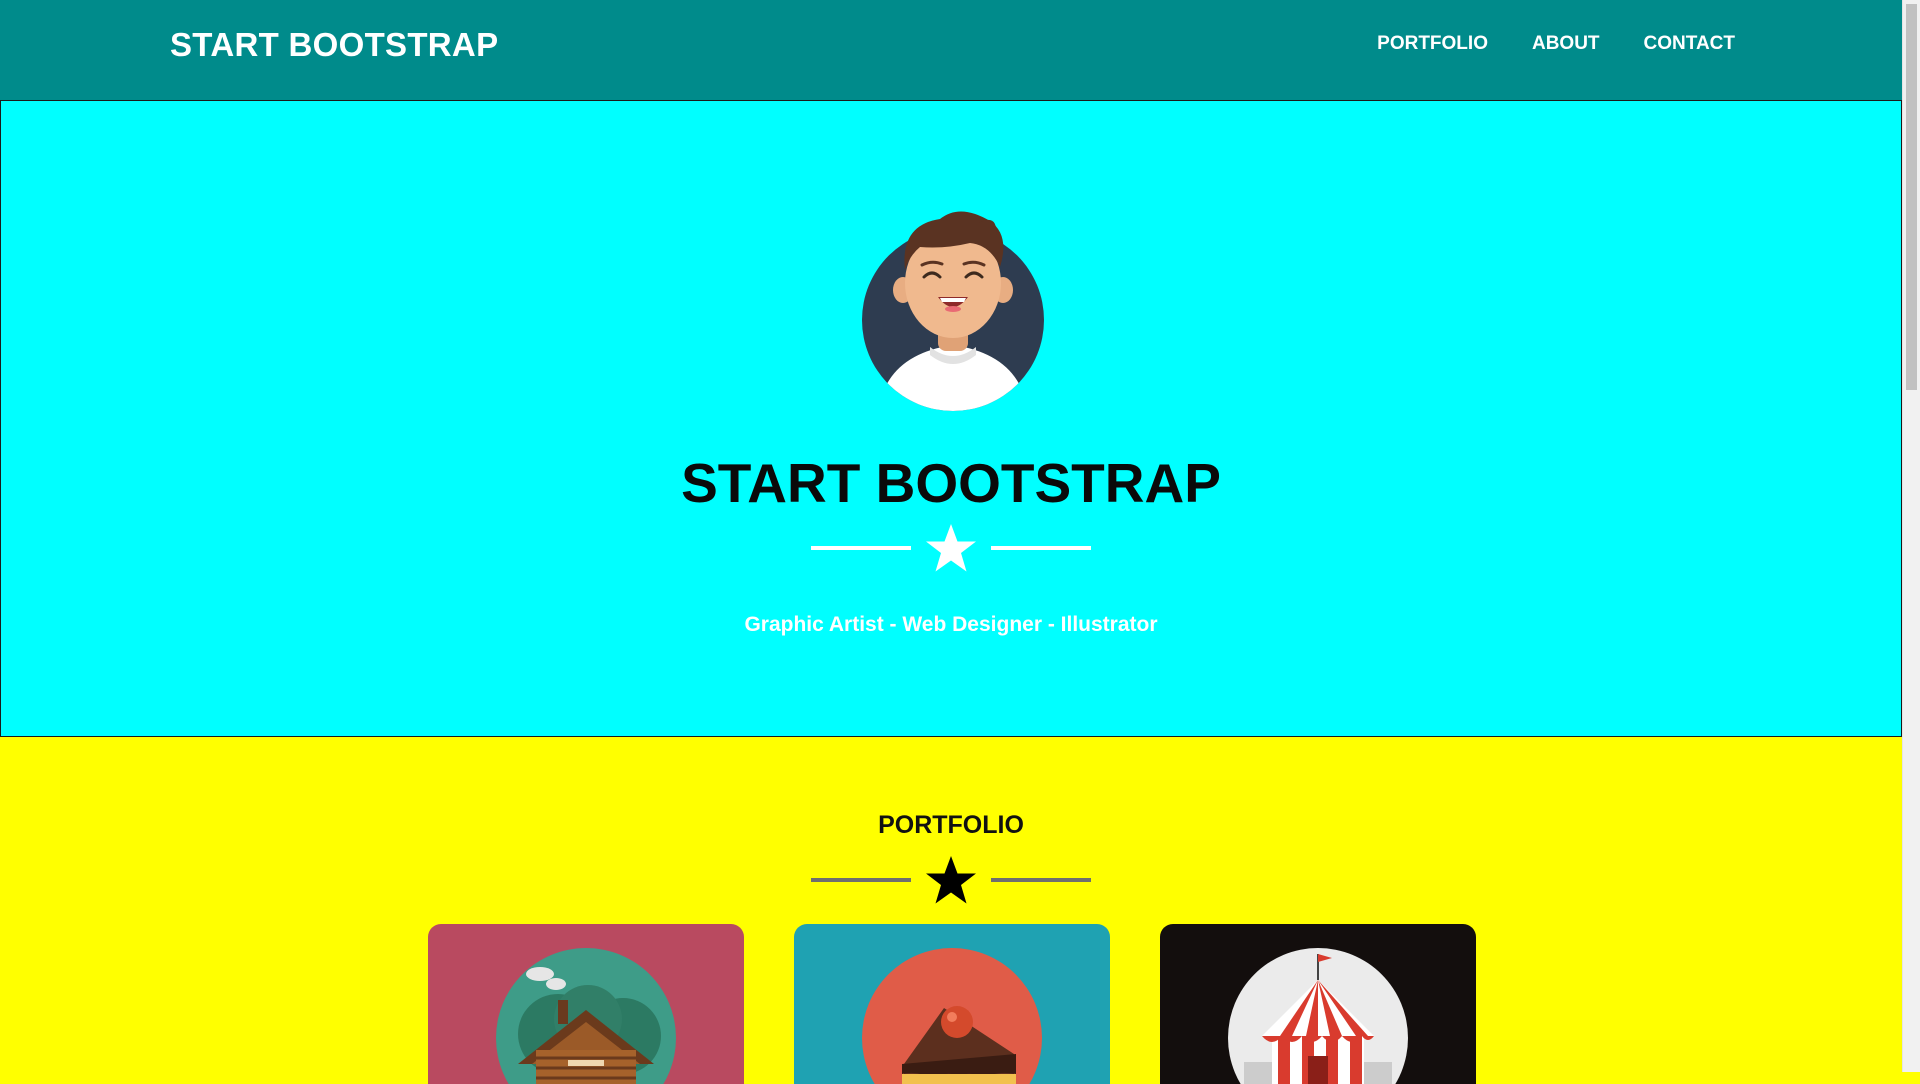 The image size is (1920, 1084). I want to click on portfolio-divider, so click(951, 880).